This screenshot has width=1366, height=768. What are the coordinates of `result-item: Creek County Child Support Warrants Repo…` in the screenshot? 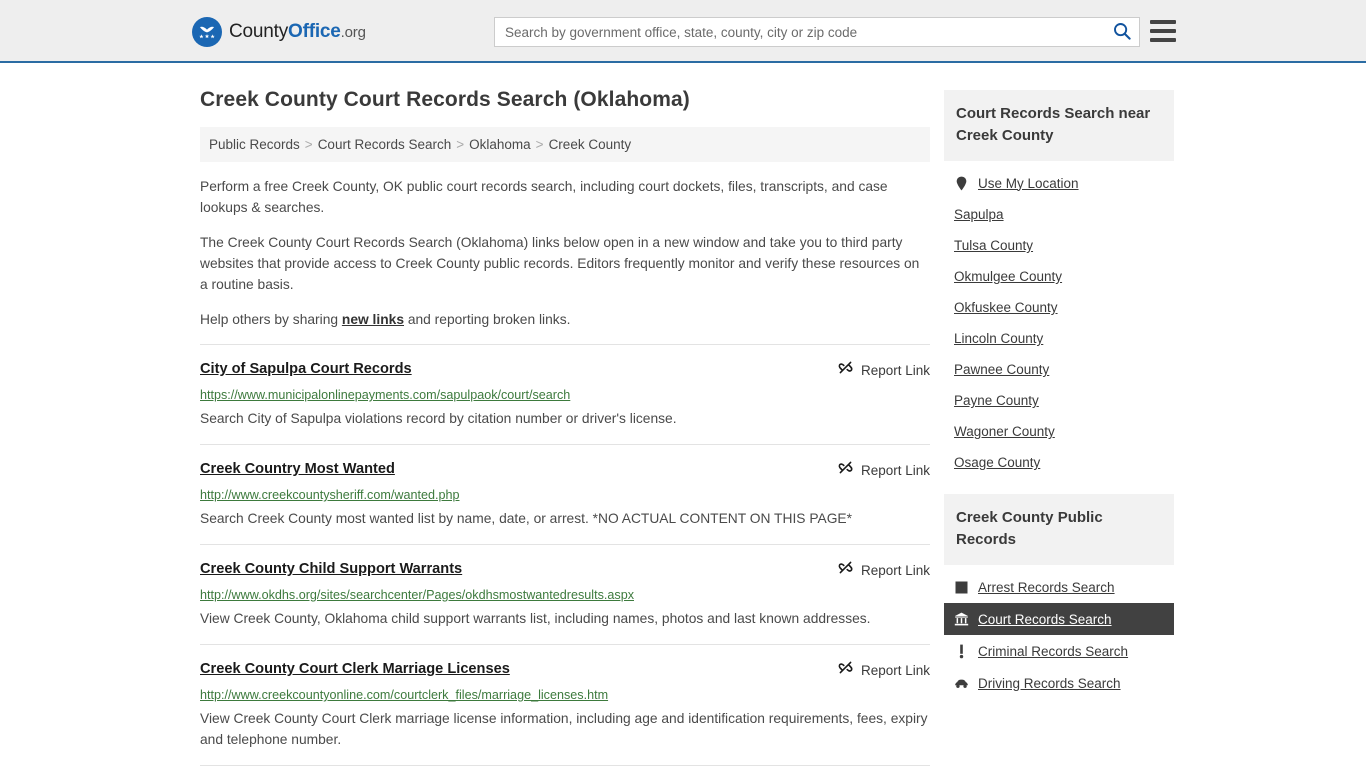 It's located at (565, 594).